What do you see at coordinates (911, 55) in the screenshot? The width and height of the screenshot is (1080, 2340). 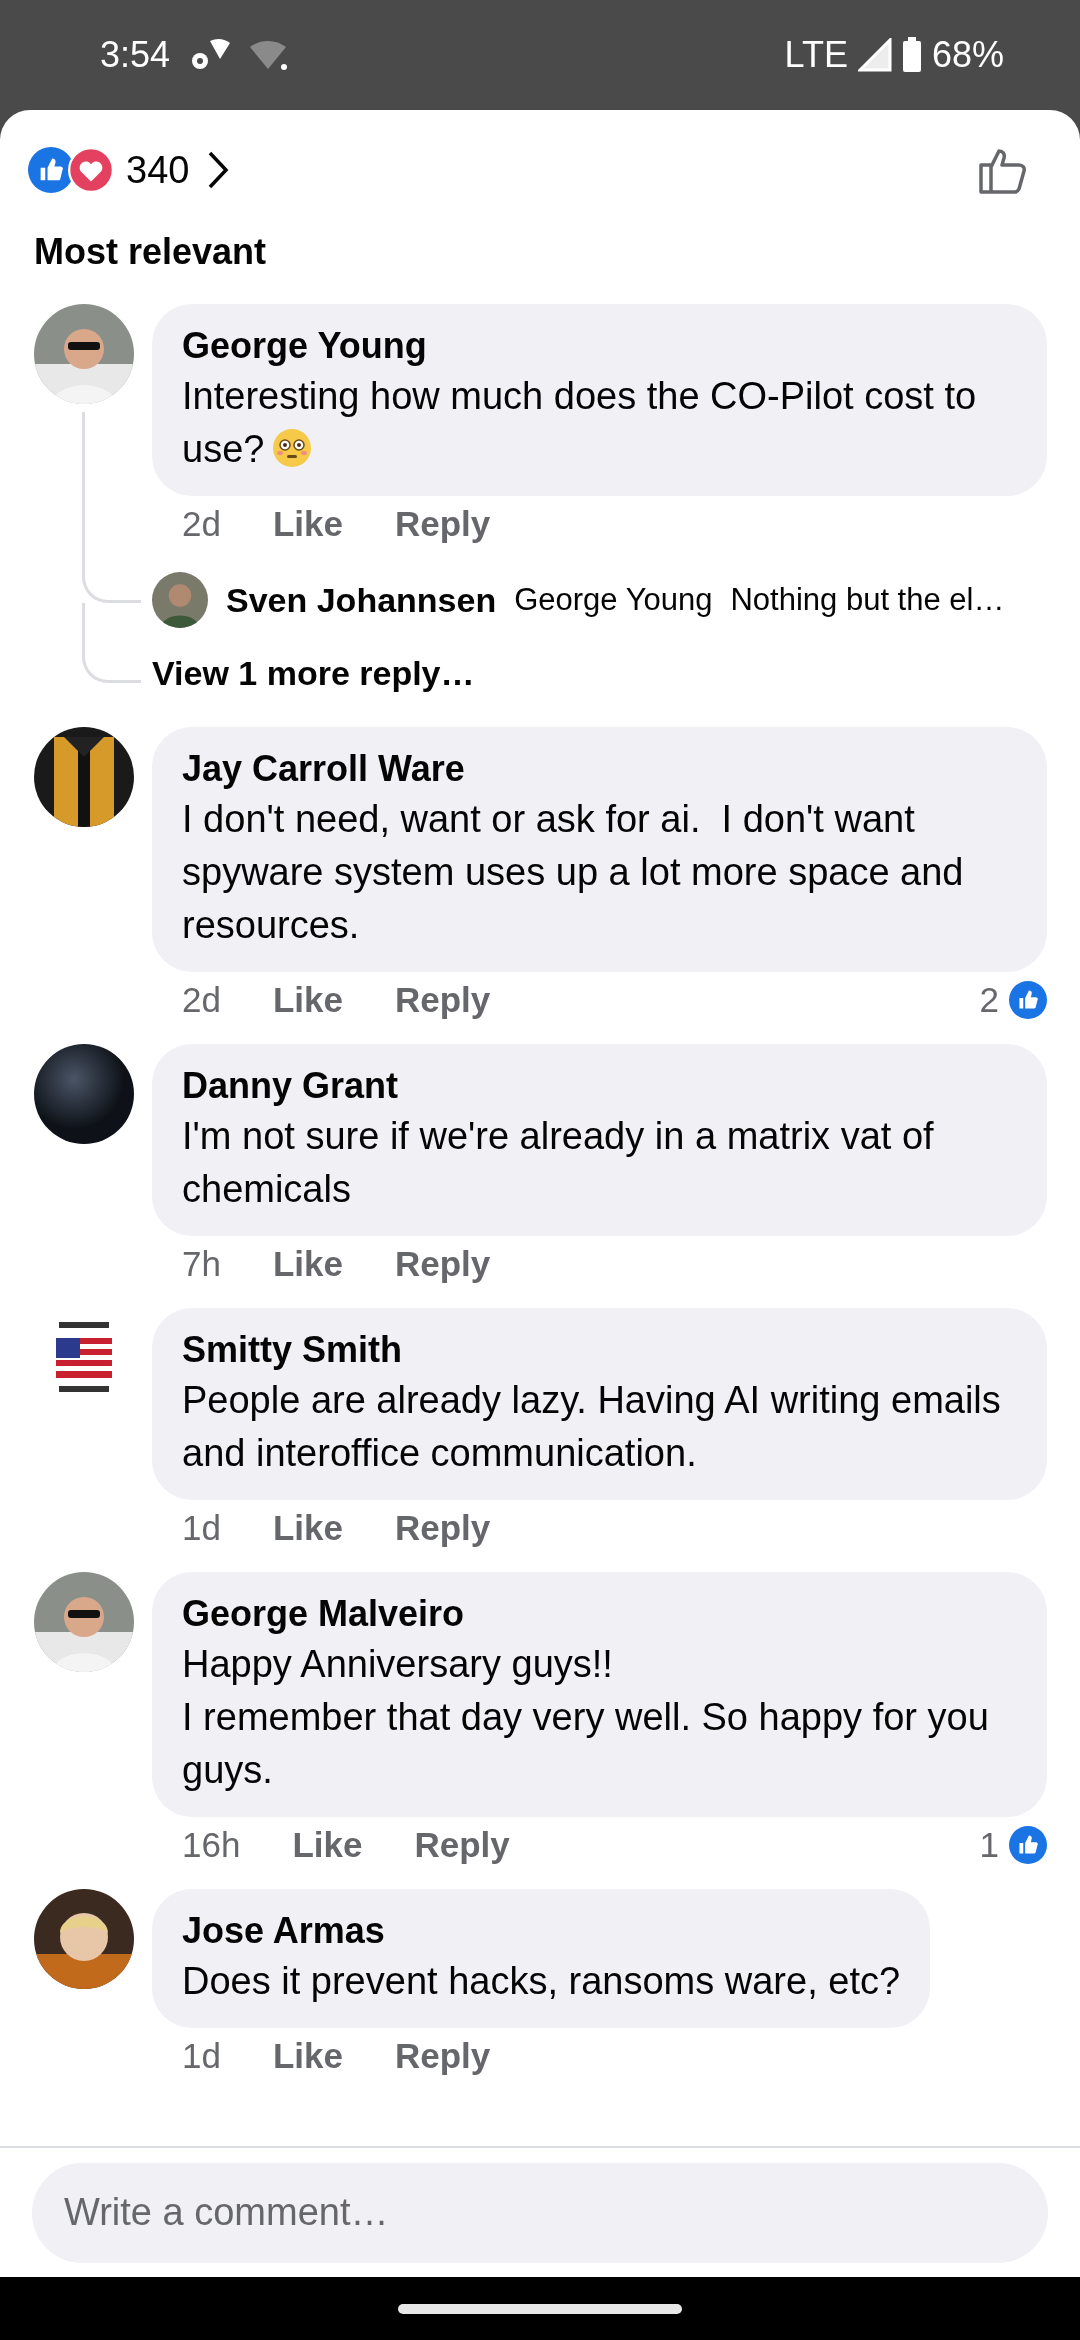 I see `battery-icon` at bounding box center [911, 55].